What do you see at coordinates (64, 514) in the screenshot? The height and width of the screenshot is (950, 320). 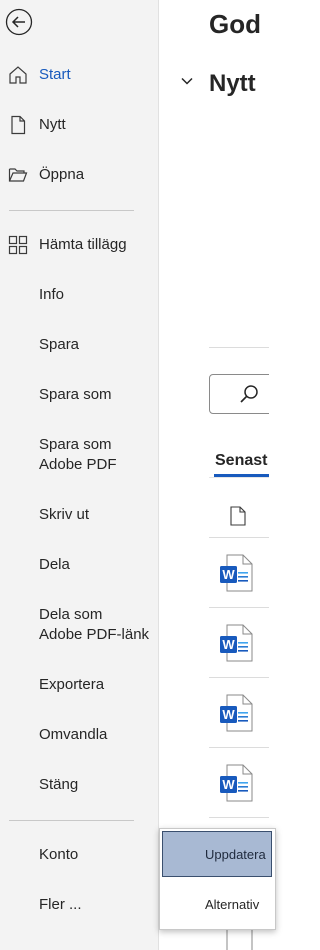 I see `sidebar-item-label: Skriv ut` at bounding box center [64, 514].